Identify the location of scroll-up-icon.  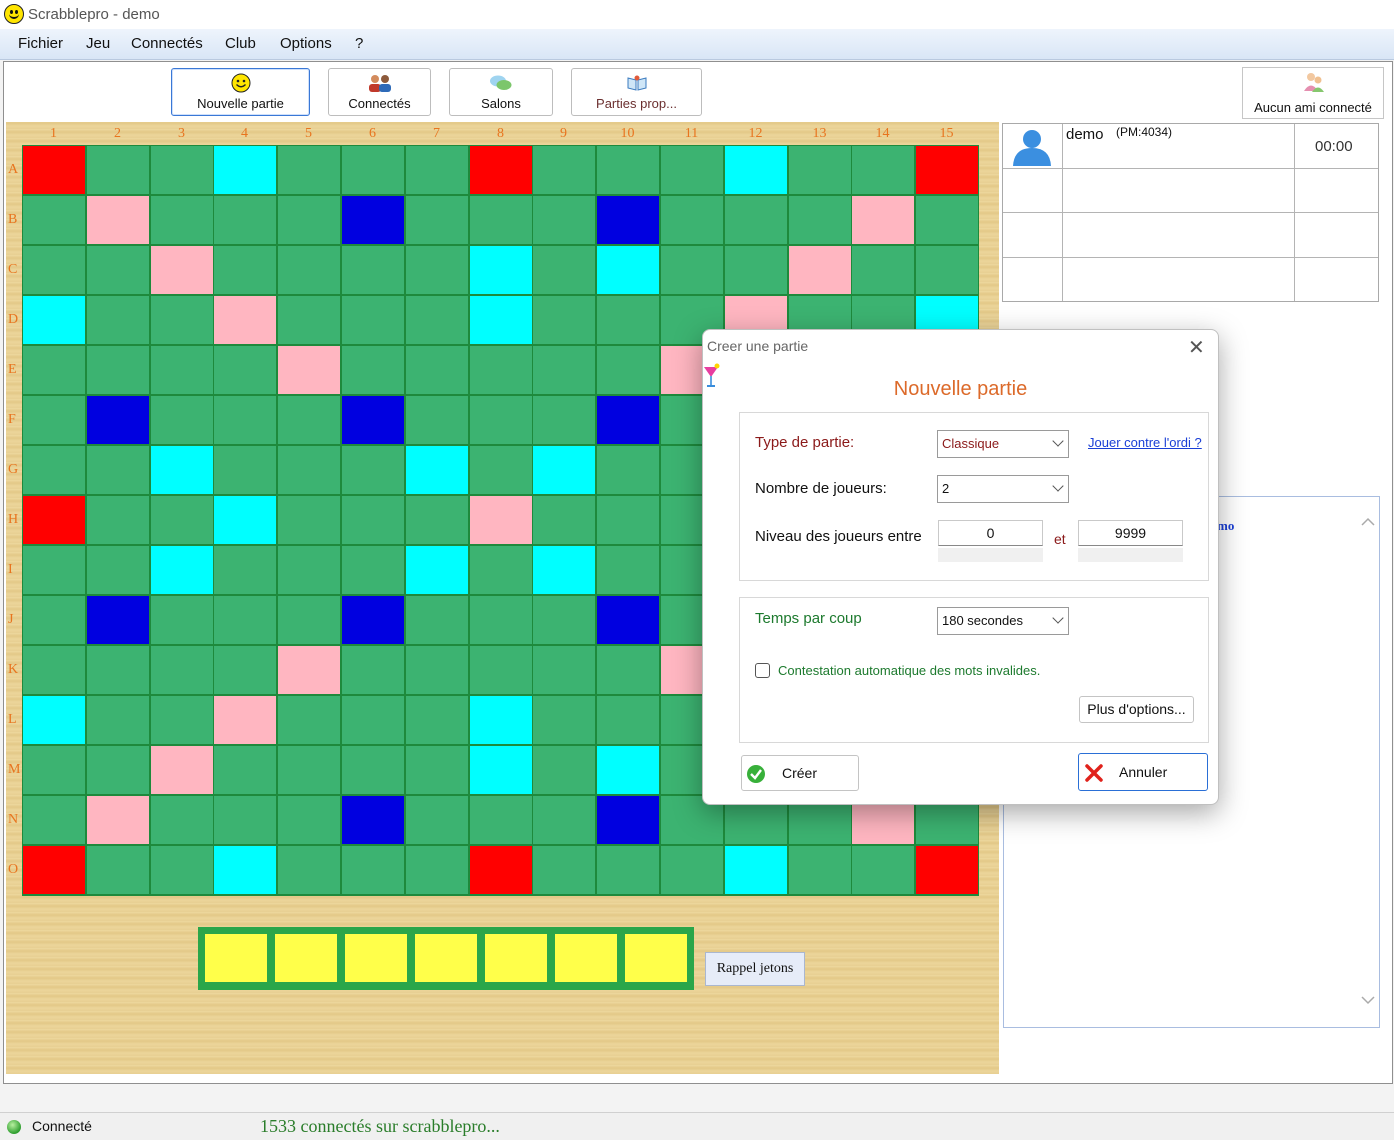
(1368, 522).